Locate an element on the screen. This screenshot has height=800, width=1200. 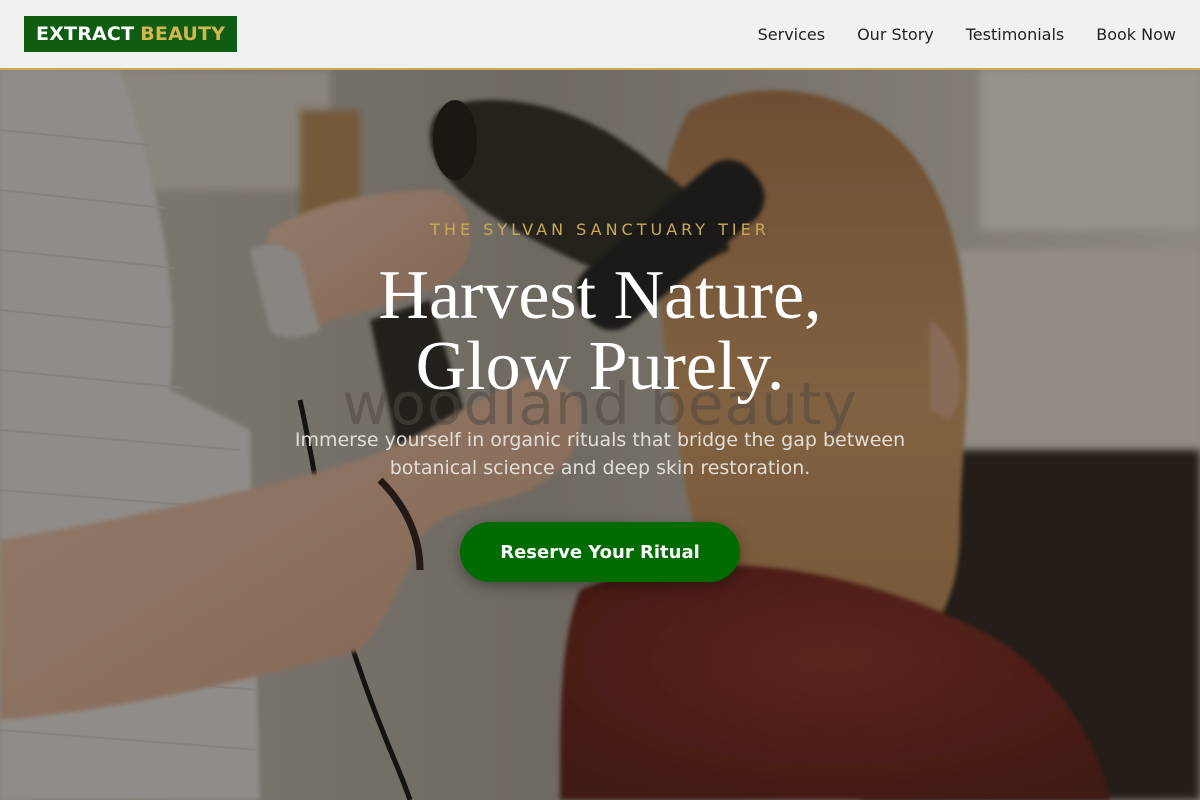
brand-word-1: EXTRACT is located at coordinates (85, 34).